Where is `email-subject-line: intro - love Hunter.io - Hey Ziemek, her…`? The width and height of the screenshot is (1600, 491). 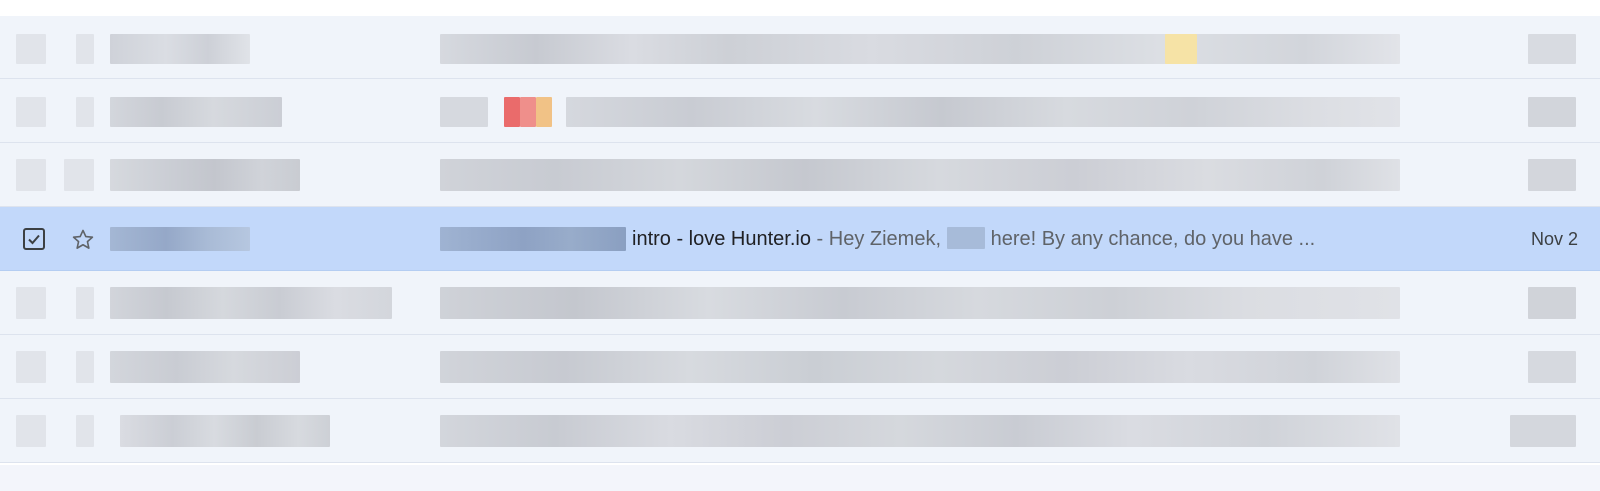
email-subject-line: intro - love Hunter.io - Hey Ziemek, her… is located at coordinates (973, 239).